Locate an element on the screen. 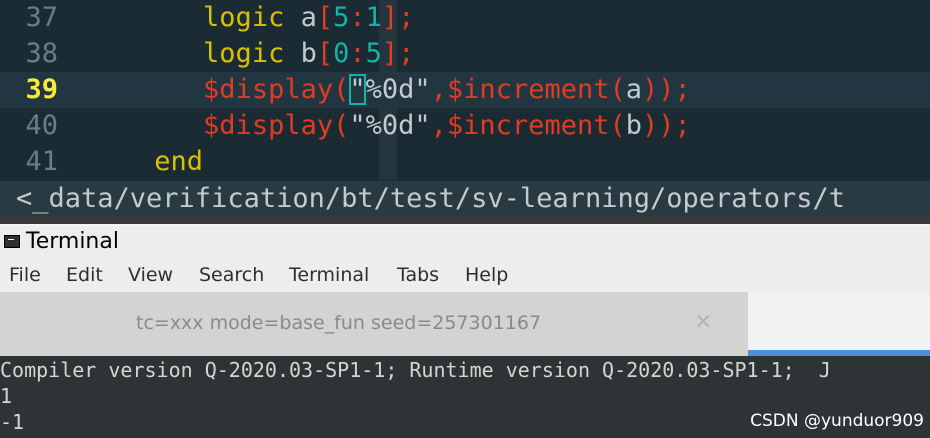  code-text: end is located at coordinates (138, 162).